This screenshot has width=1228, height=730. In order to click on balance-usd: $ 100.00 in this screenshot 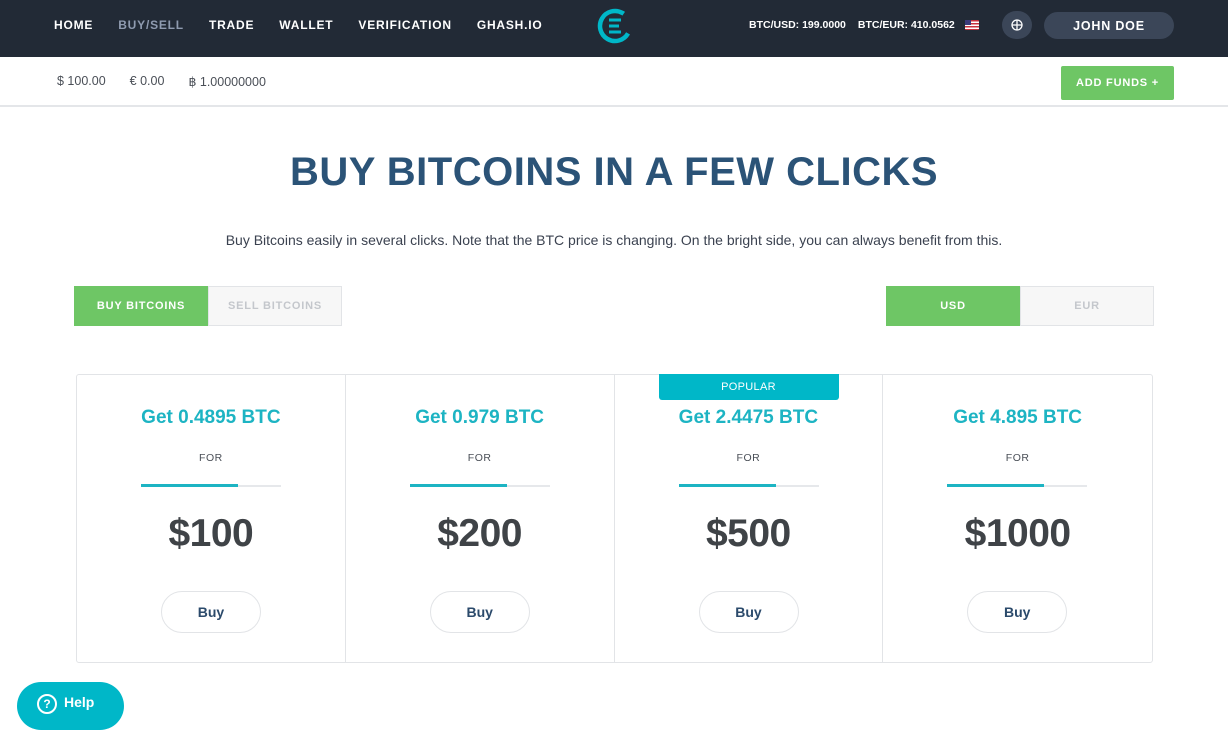, I will do `click(81, 81)`.